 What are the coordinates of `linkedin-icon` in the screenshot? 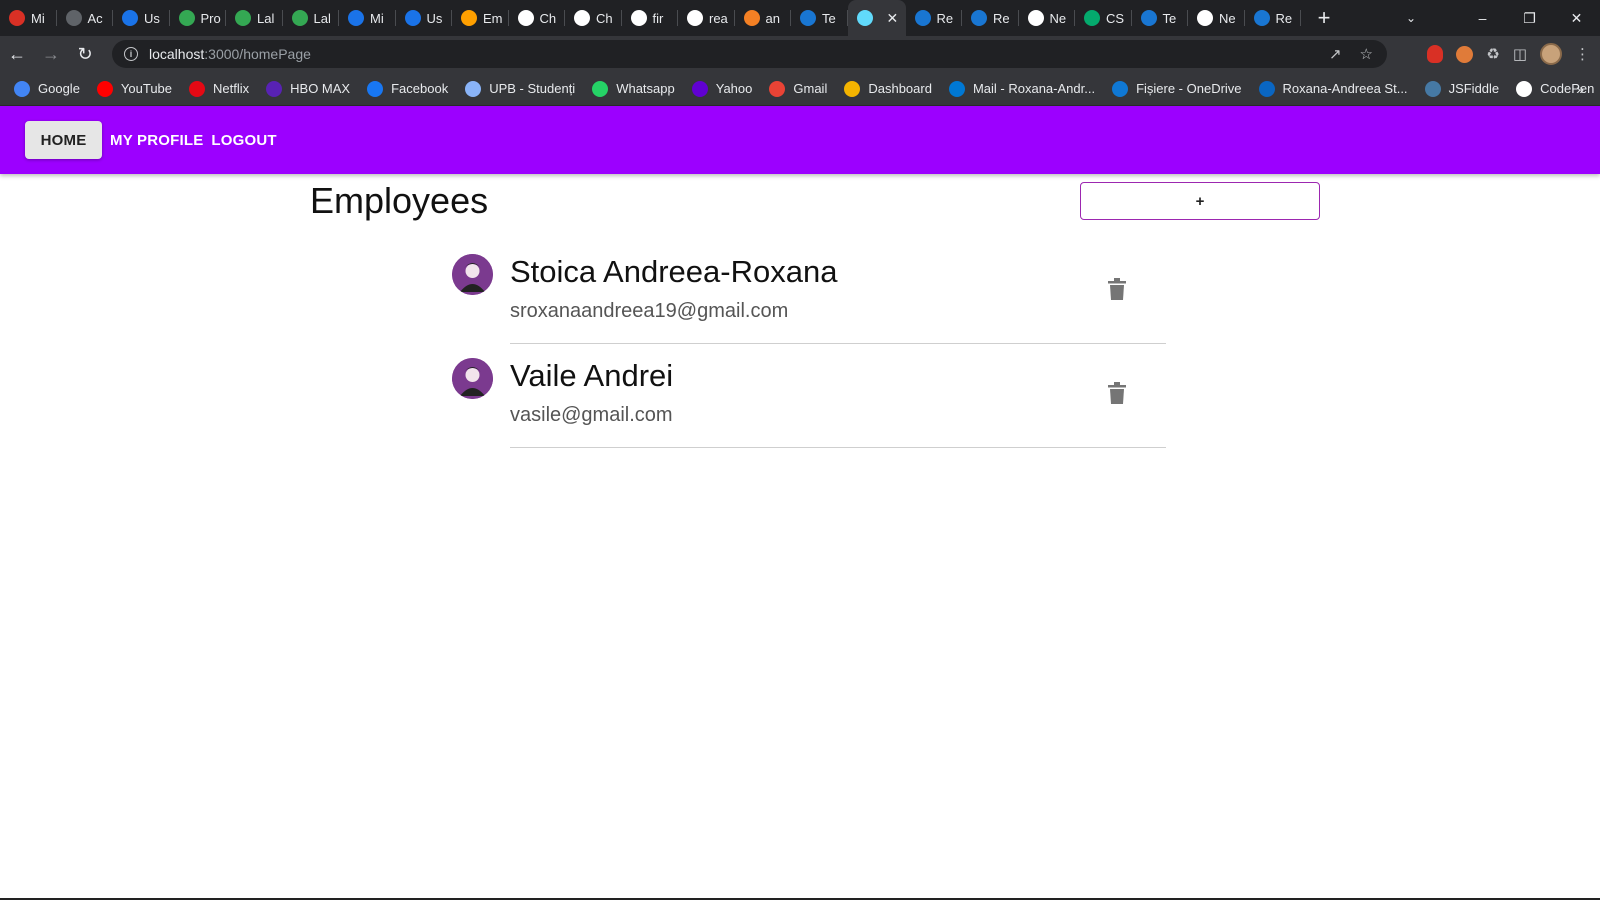 It's located at (1266, 88).